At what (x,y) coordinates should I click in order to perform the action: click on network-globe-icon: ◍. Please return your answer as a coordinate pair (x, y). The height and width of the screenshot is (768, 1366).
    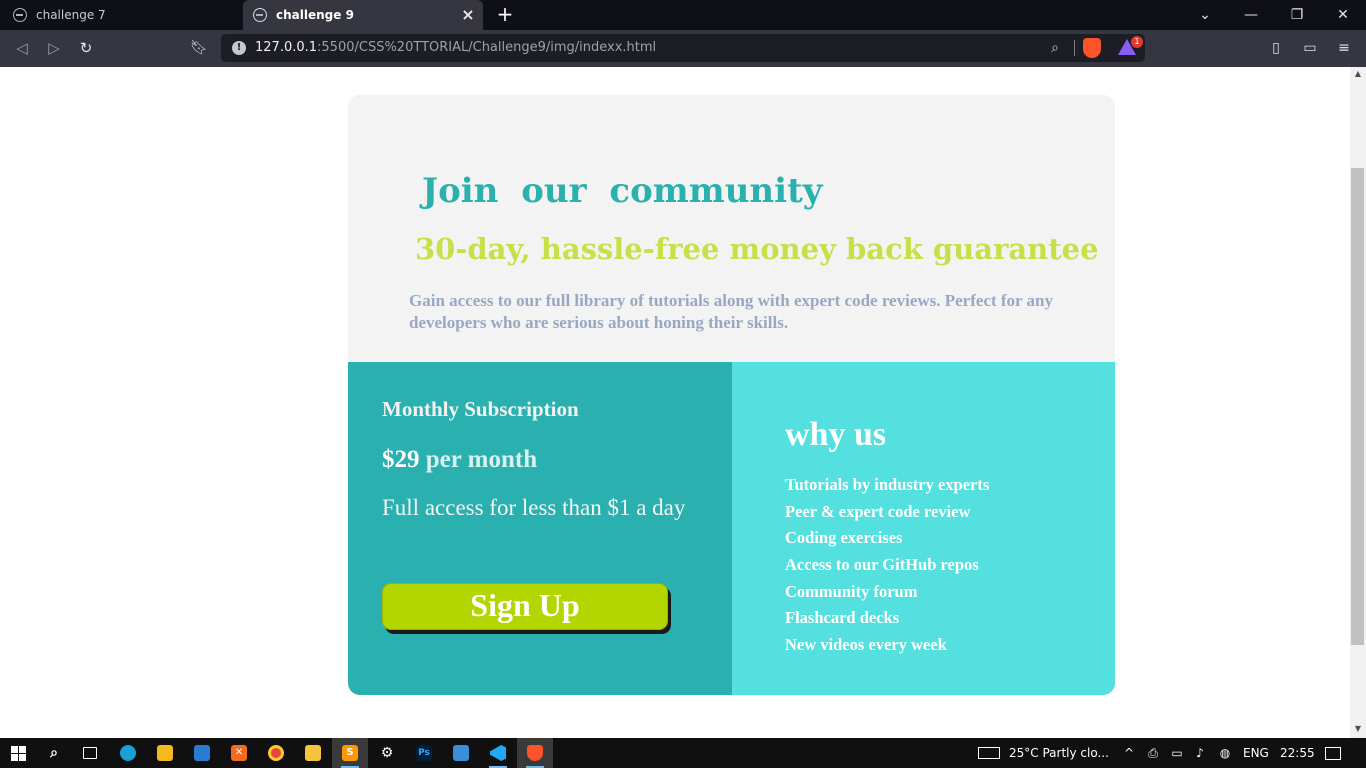
    Looking at the image, I should click on (1225, 753).